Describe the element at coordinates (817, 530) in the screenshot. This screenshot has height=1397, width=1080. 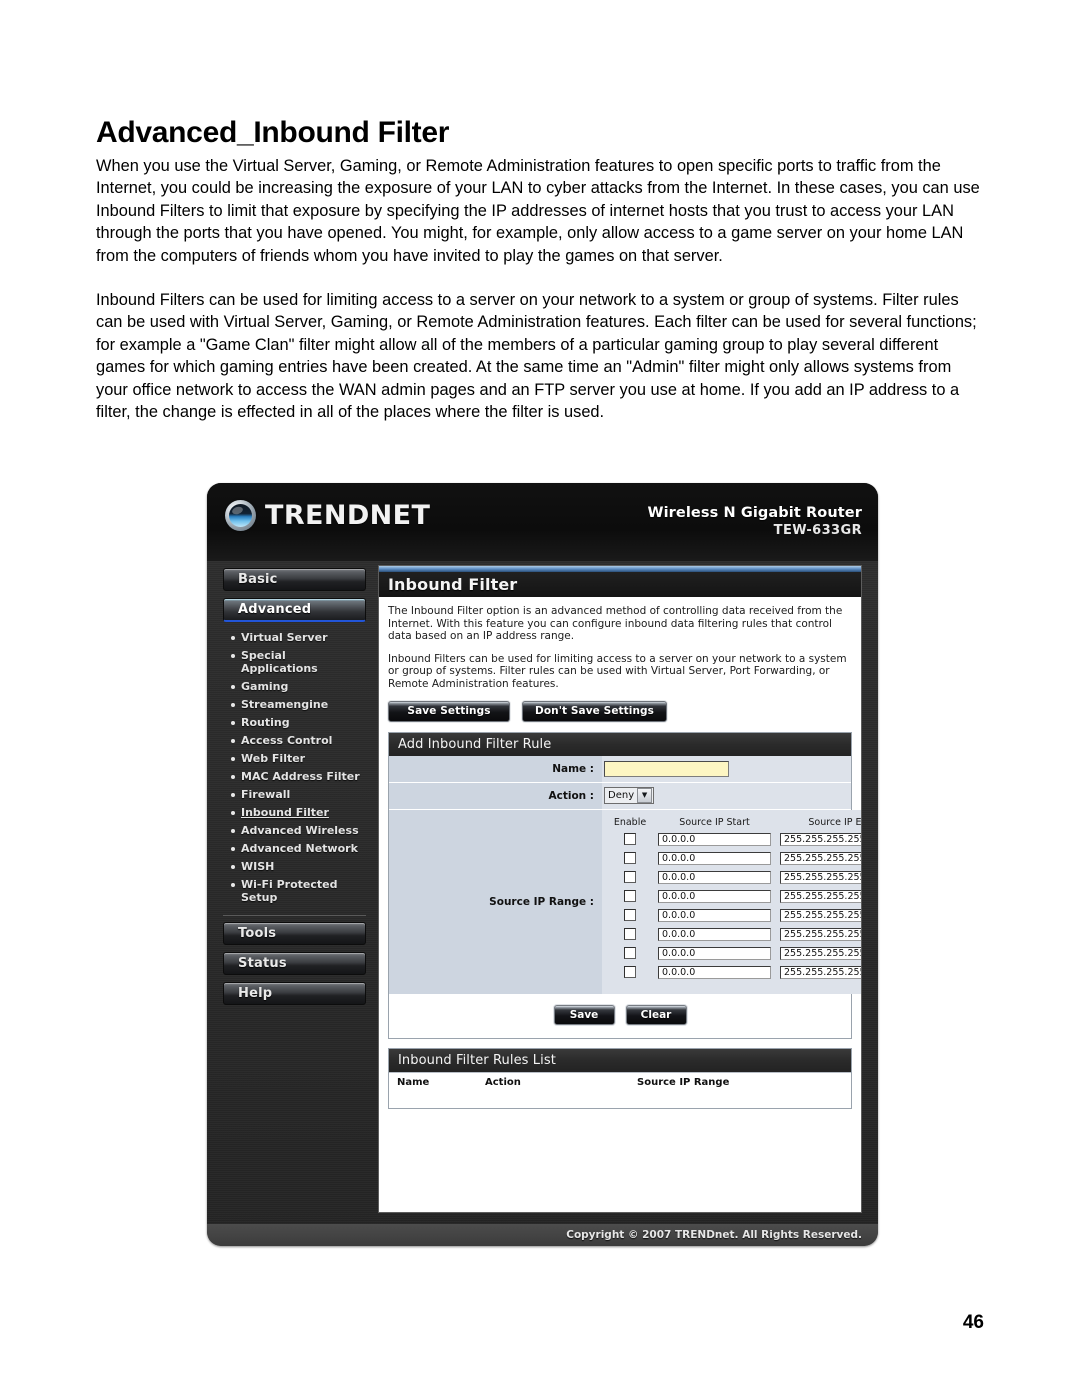
I see `model-id: TEW-633GR` at that location.